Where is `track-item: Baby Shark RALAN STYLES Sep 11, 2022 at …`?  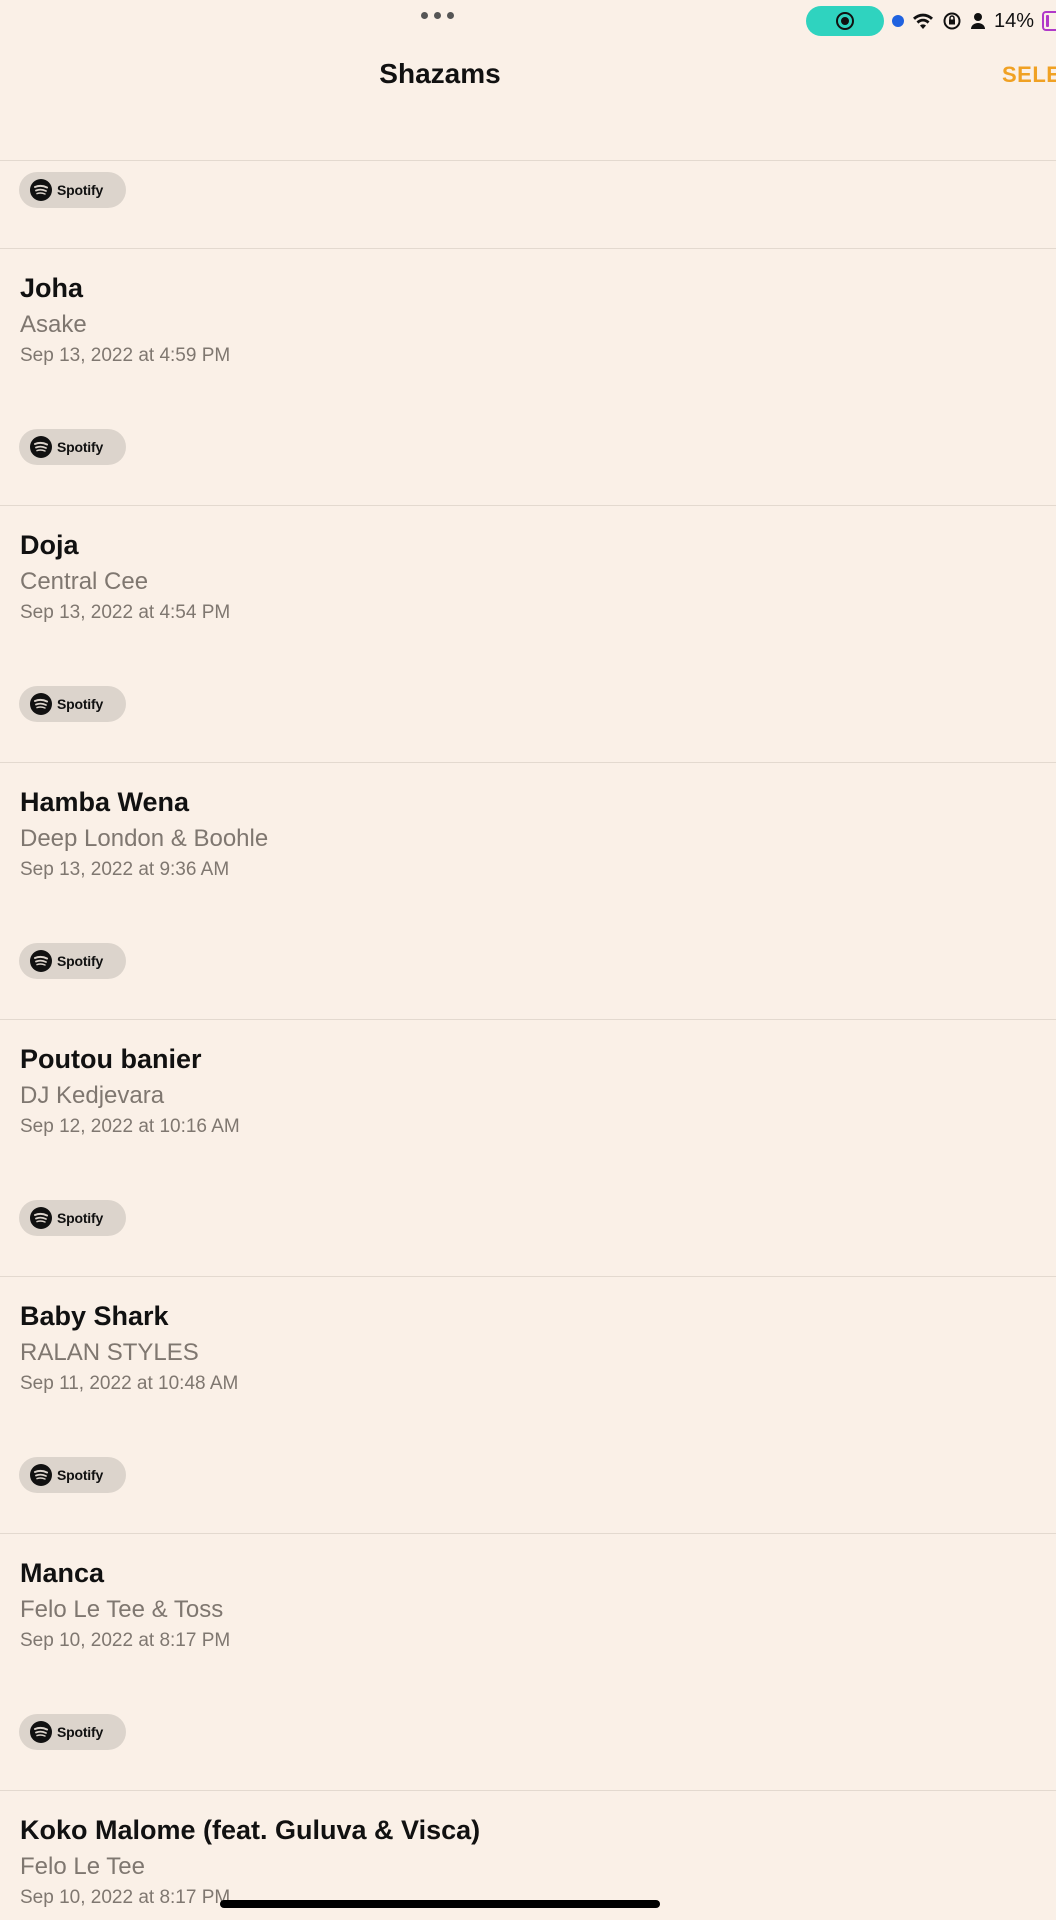 track-item: Baby Shark RALAN STYLES Sep 11, 2022 at … is located at coordinates (520, 1348).